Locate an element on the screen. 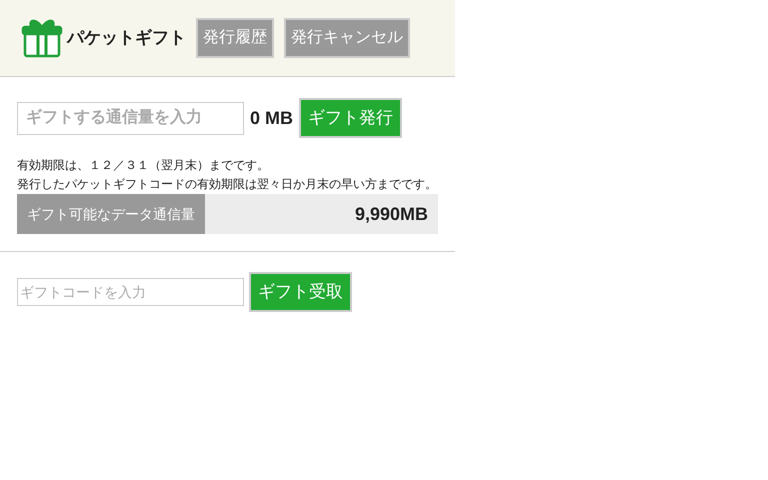 This screenshot has height=480, width=768. issue-gift-button: ギフト発行 is located at coordinates (350, 118).